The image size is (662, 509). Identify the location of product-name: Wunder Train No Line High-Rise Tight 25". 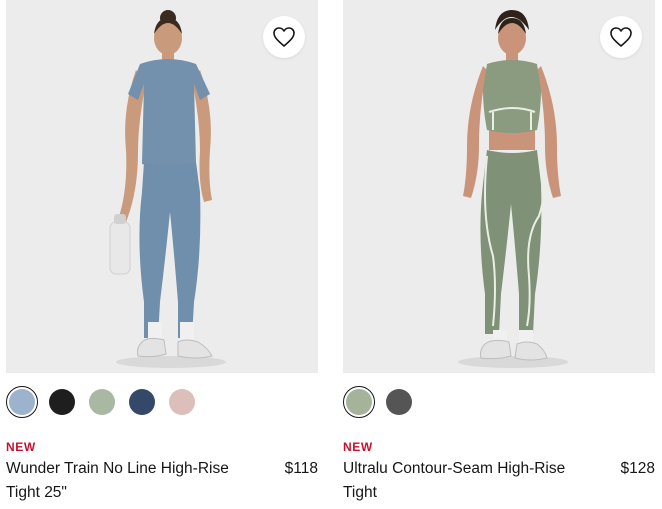
(135, 481).